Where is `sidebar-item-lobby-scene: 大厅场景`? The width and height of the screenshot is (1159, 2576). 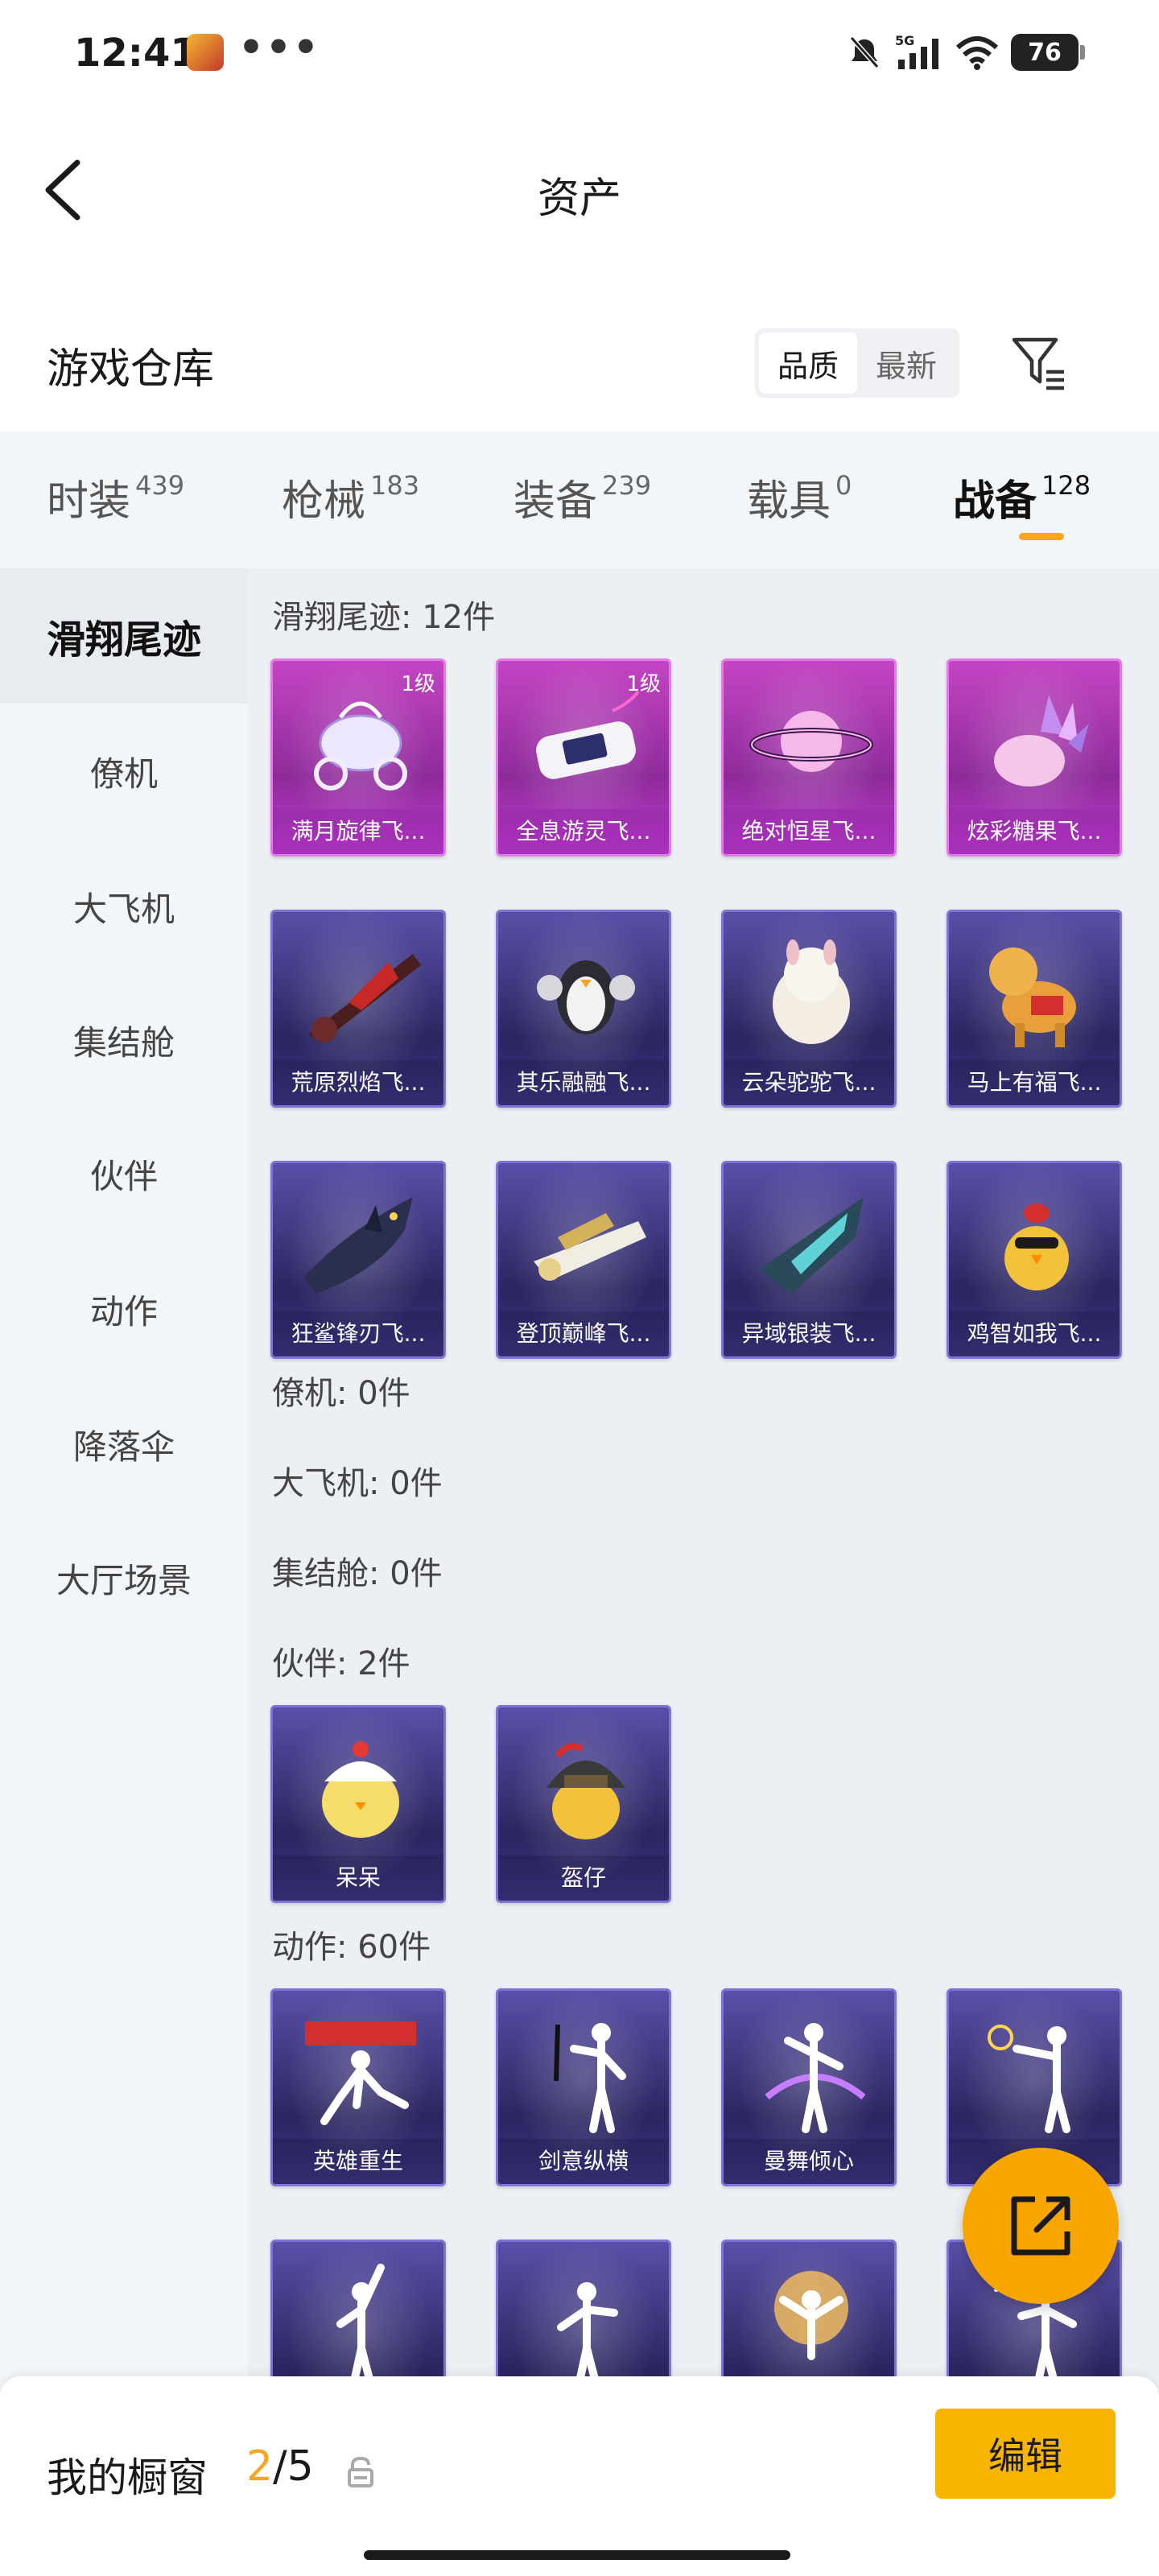
sidebar-item-lobby-scene: 大厅场景 is located at coordinates (124, 1577).